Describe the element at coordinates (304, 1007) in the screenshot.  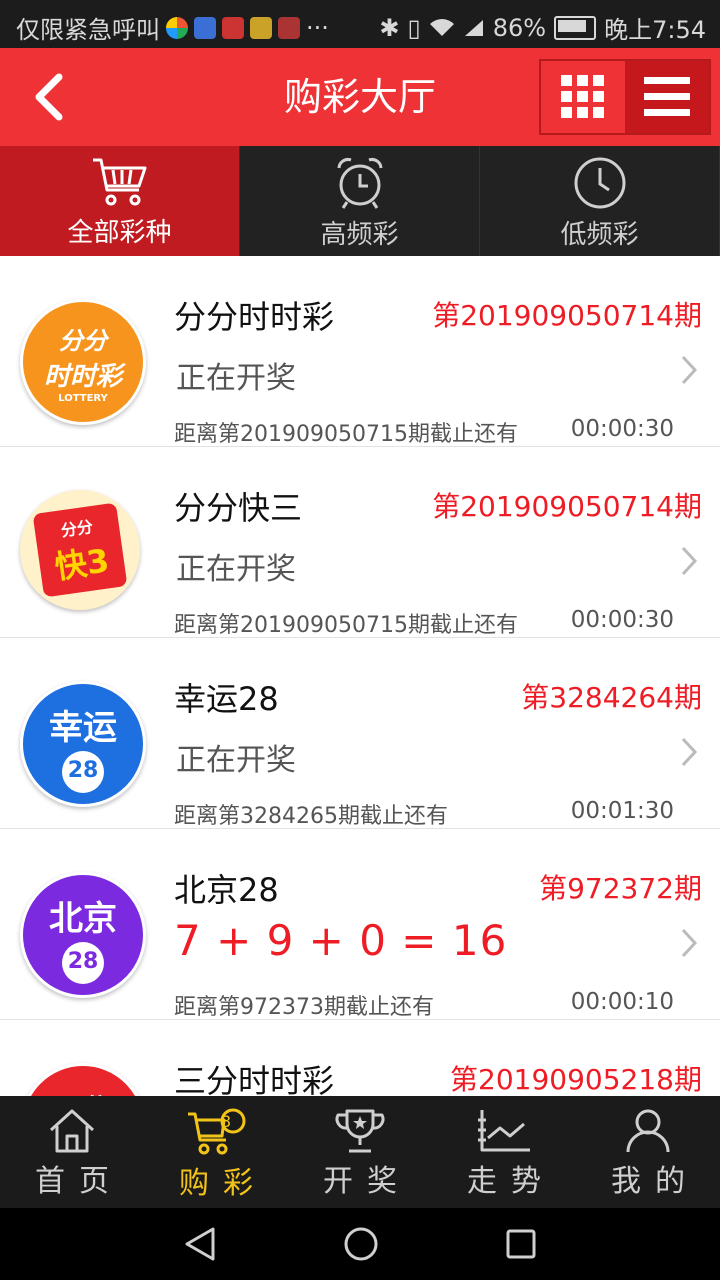
I see `deadline-text: 距离第972373期截止还有` at that location.